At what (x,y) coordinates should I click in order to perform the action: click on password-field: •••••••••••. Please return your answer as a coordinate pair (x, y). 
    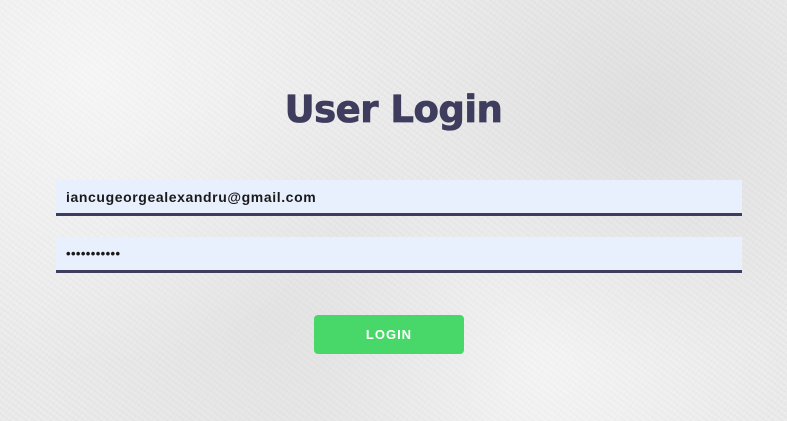
    Looking at the image, I should click on (399, 255).